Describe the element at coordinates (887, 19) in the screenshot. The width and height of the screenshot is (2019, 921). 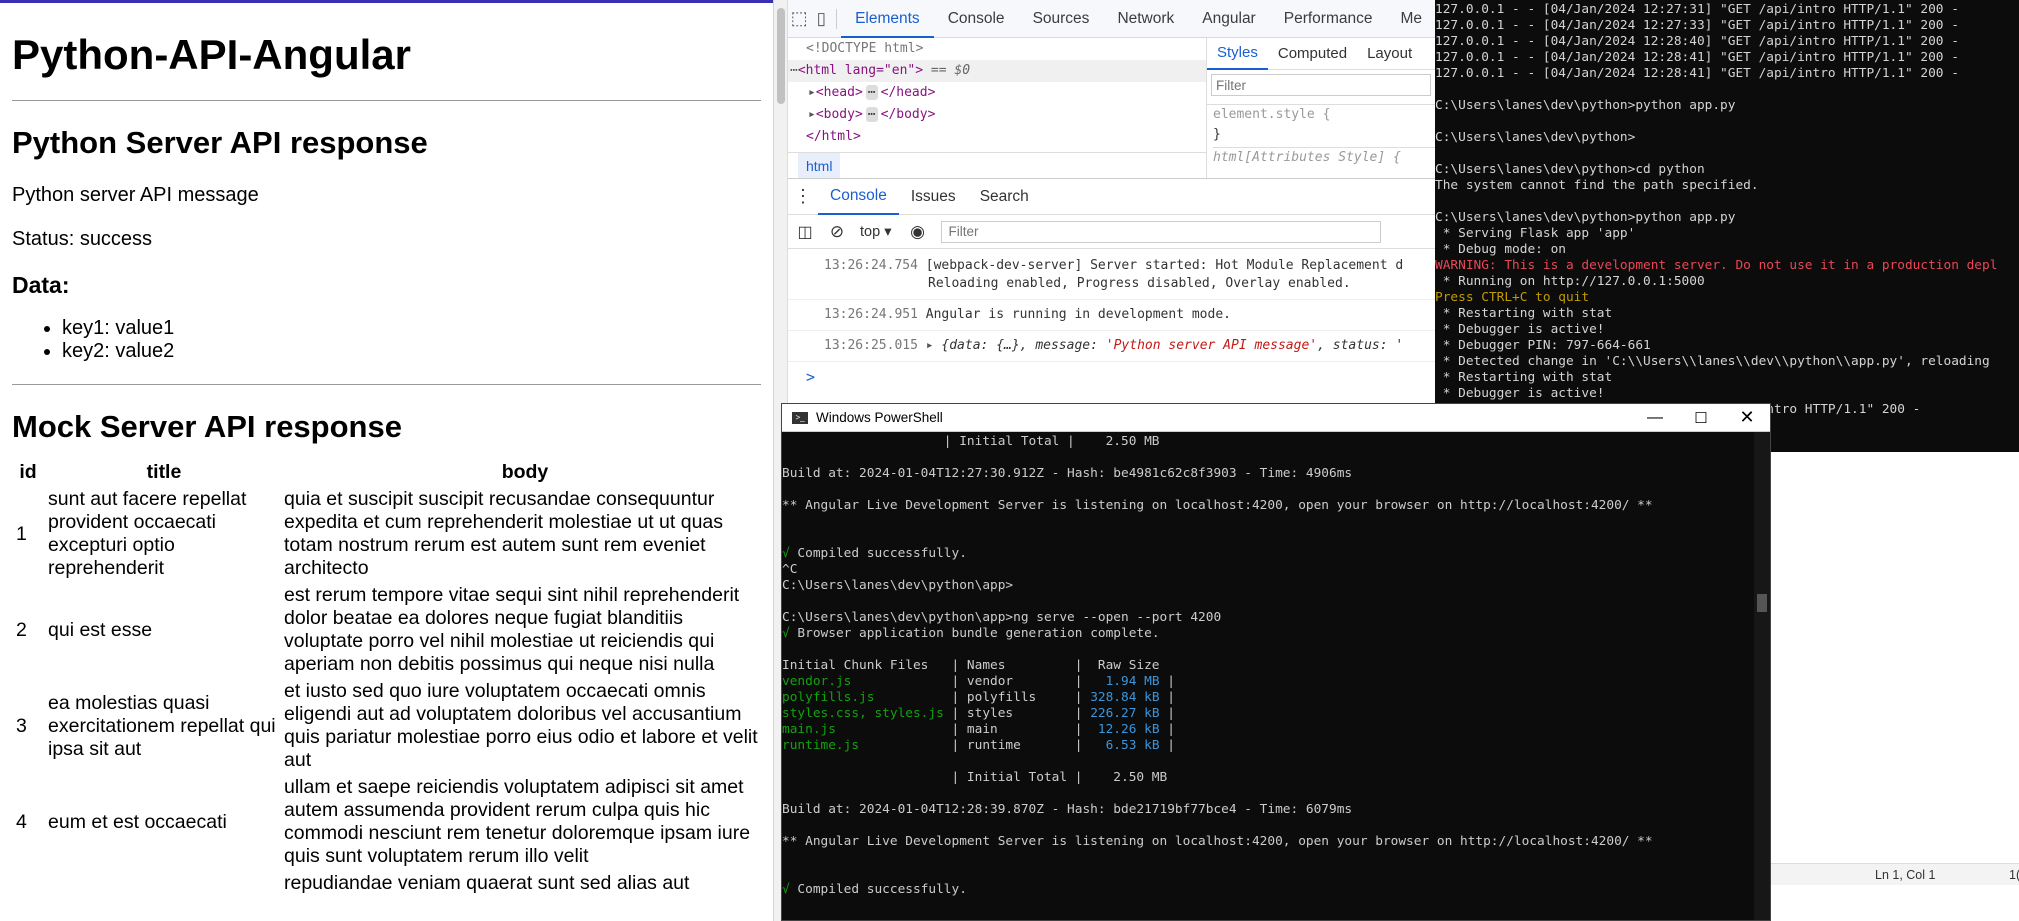
I see `tab-elements: Elements` at that location.